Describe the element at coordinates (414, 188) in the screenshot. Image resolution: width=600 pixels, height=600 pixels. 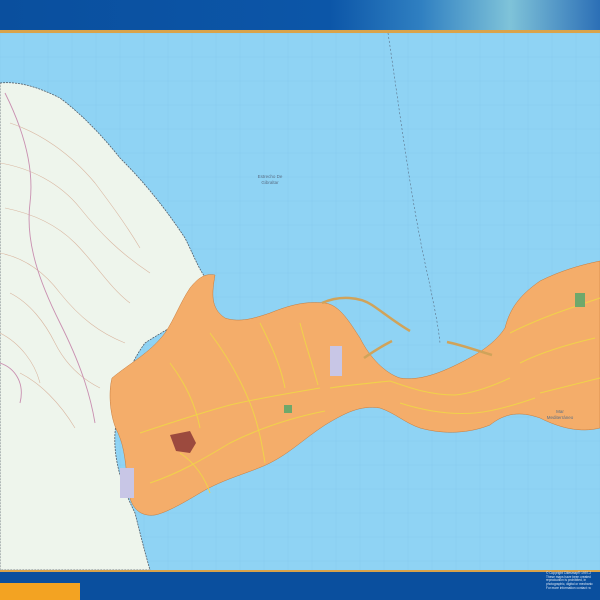
I see `shipping-lane` at that location.